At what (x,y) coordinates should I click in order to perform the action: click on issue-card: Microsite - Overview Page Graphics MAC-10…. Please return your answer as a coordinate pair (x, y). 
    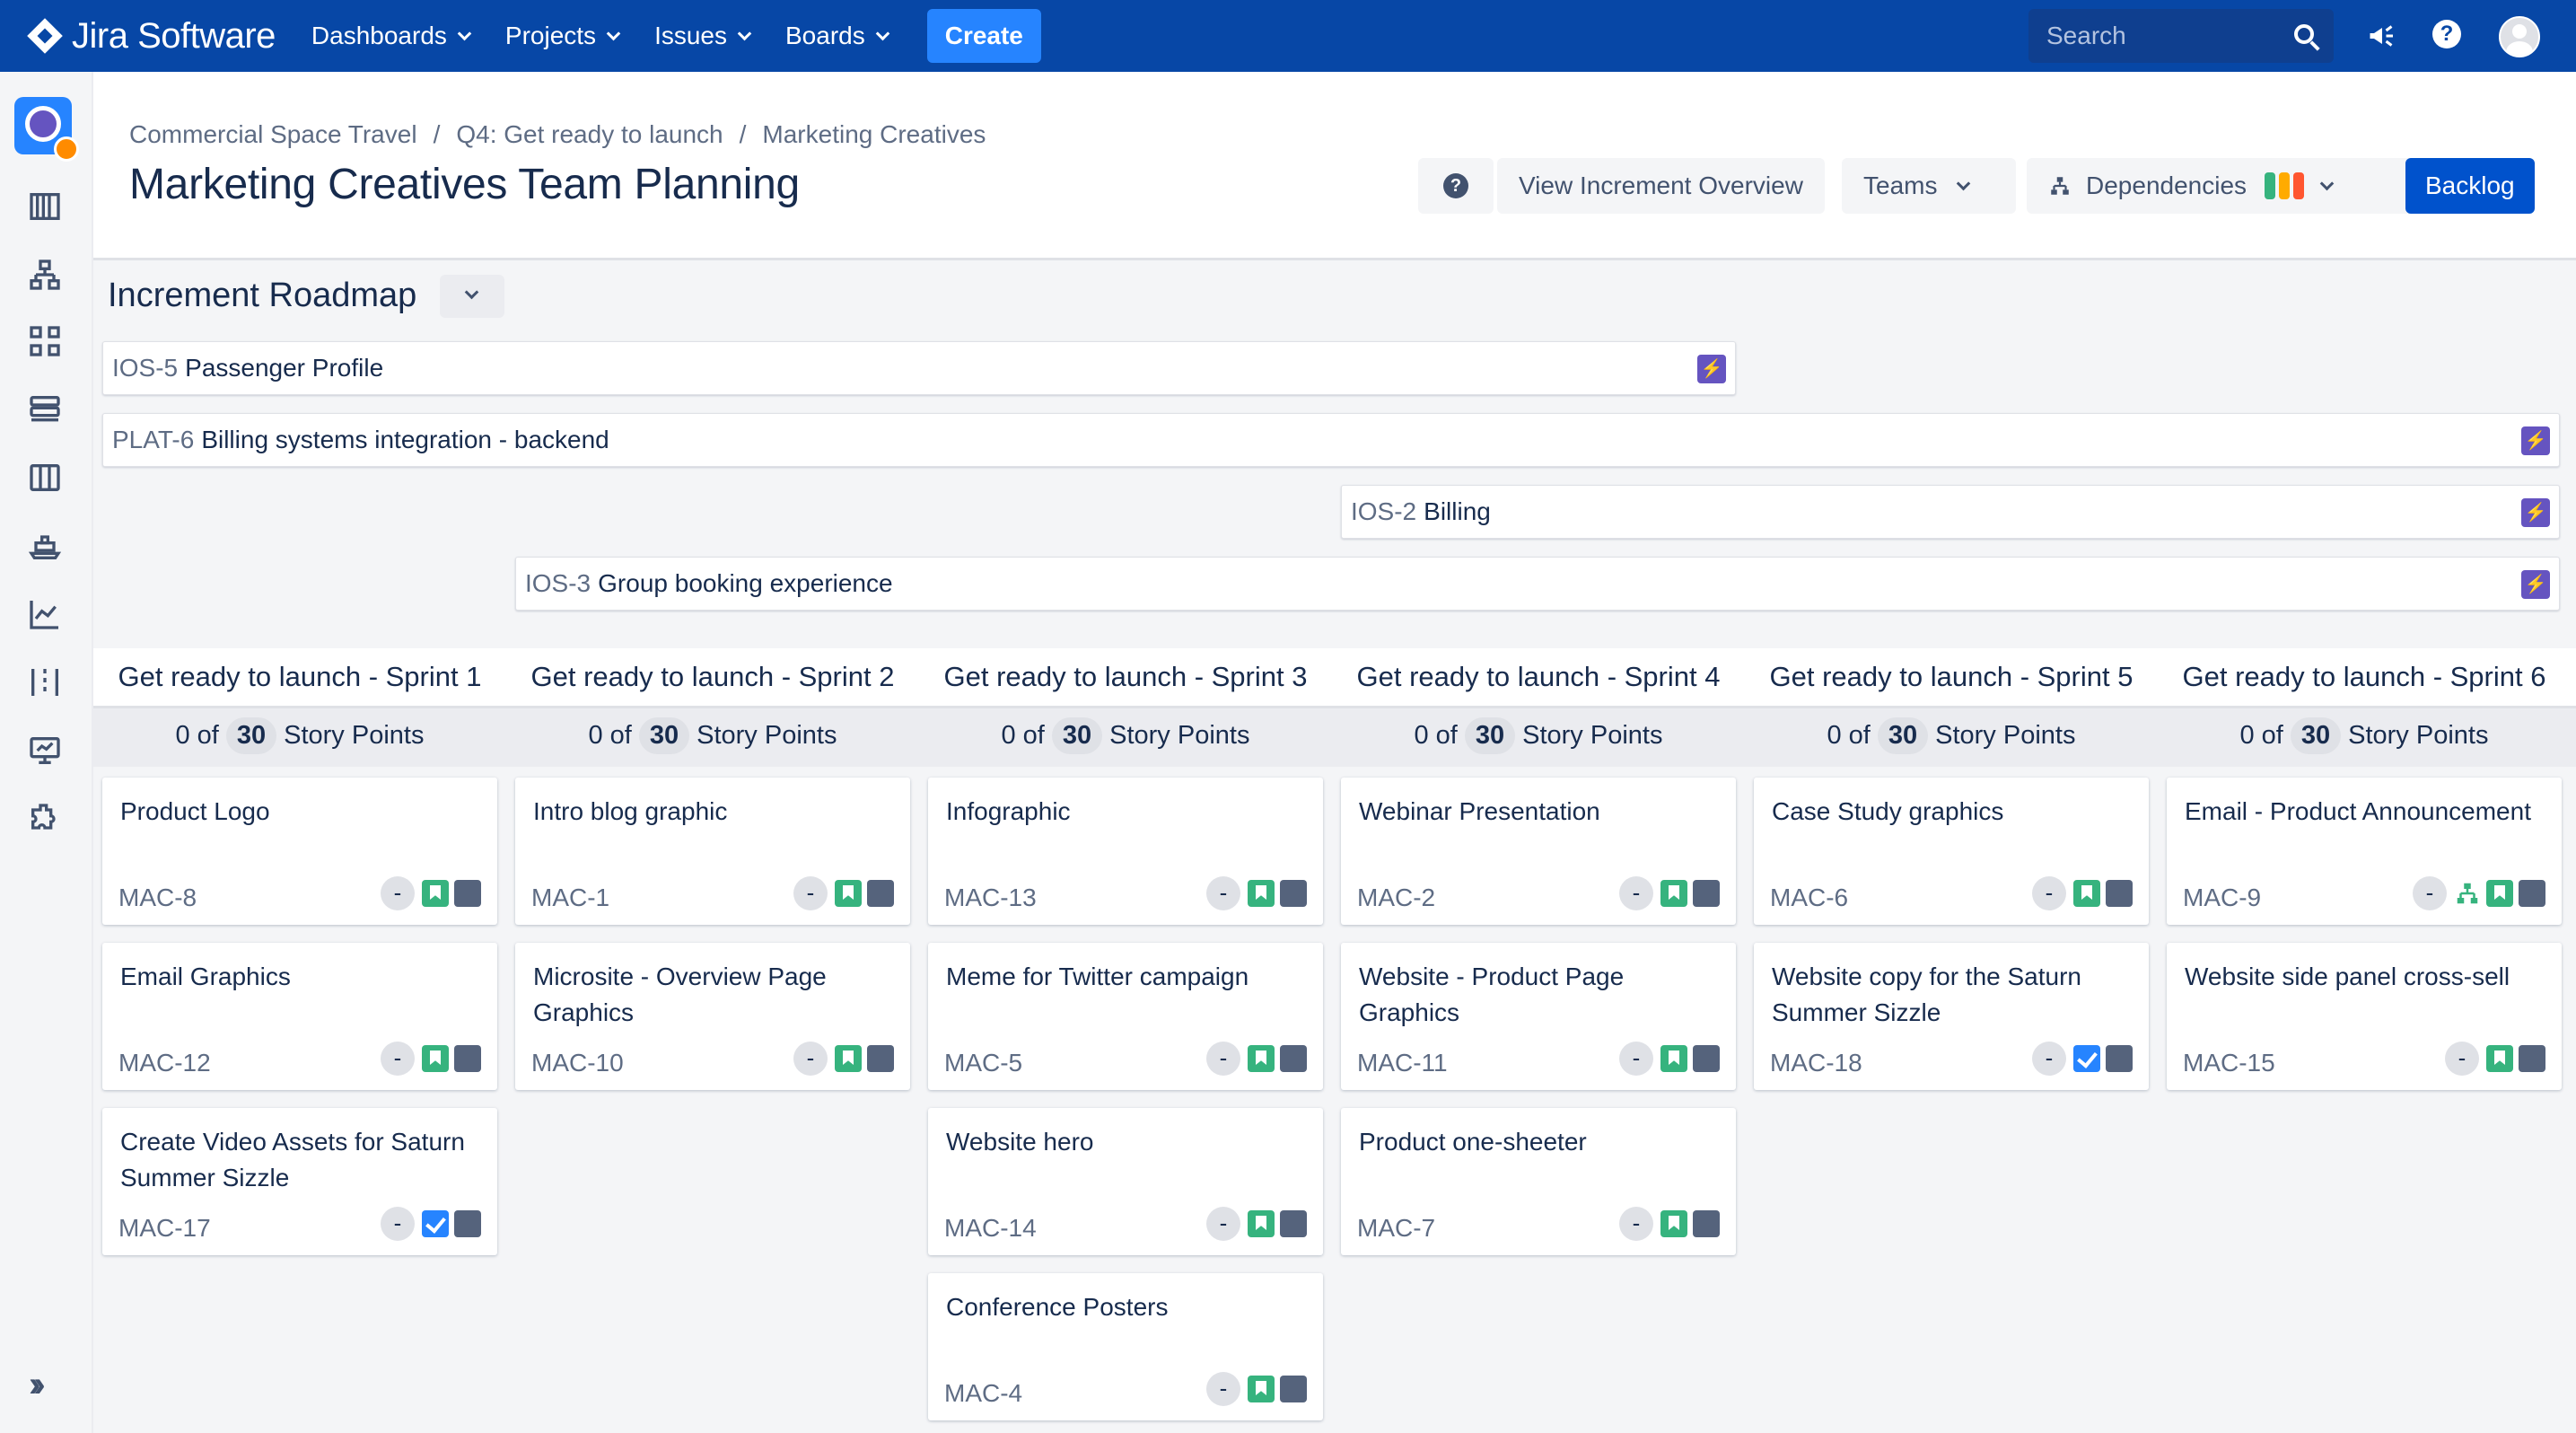
    Looking at the image, I should click on (712, 1016).